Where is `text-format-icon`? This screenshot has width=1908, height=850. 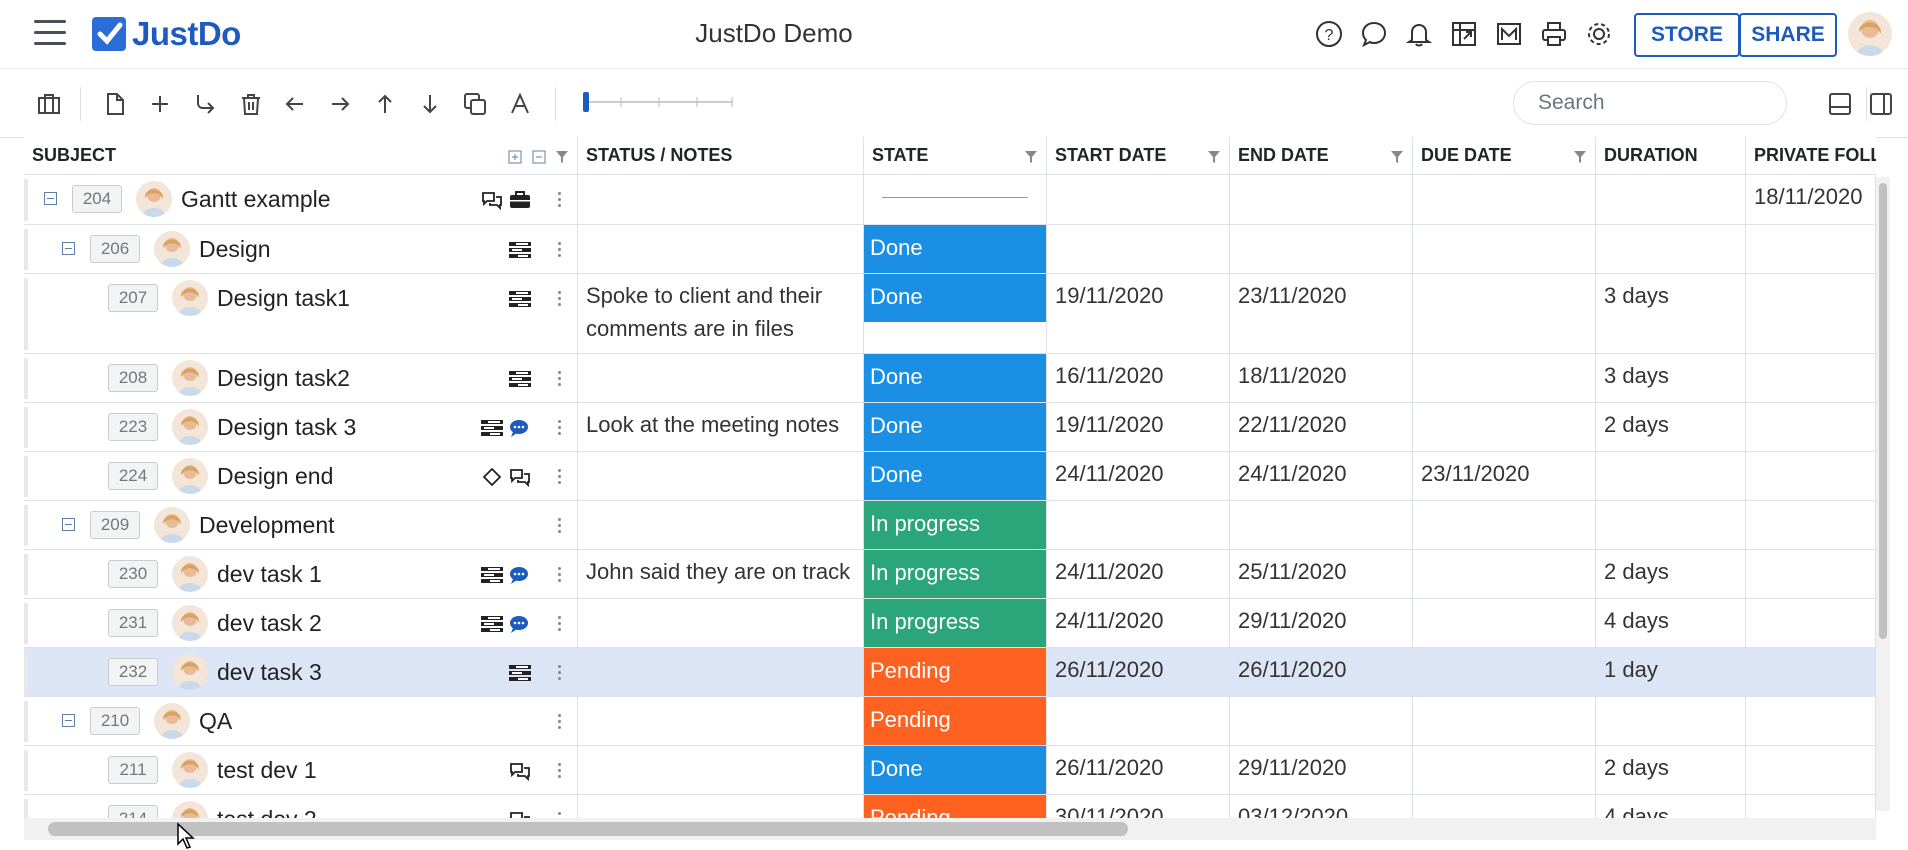
text-format-icon is located at coordinates (520, 104).